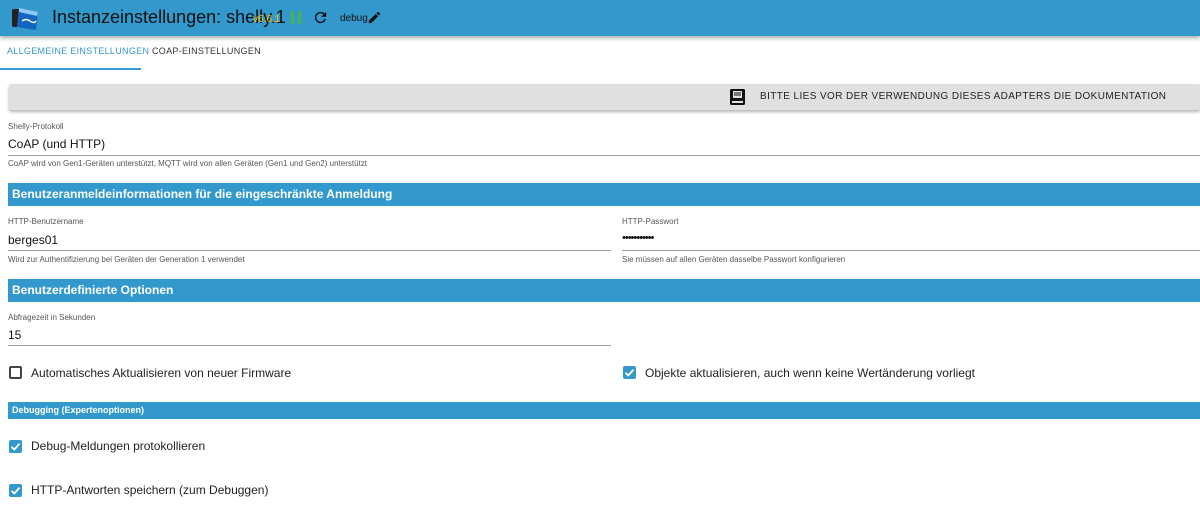  I want to click on reload-icon, so click(320, 17).